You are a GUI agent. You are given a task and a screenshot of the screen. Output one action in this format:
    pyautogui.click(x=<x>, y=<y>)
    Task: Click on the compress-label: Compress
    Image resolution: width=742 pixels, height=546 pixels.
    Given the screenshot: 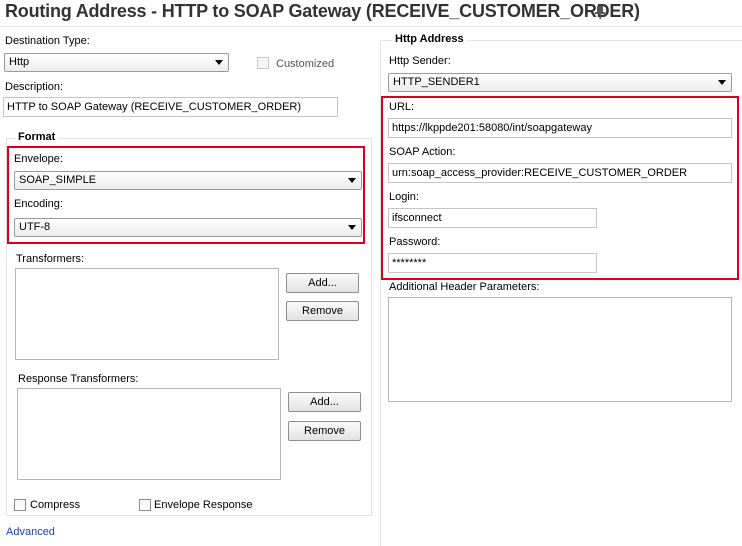 What is the action you would take?
    pyautogui.click(x=55, y=505)
    